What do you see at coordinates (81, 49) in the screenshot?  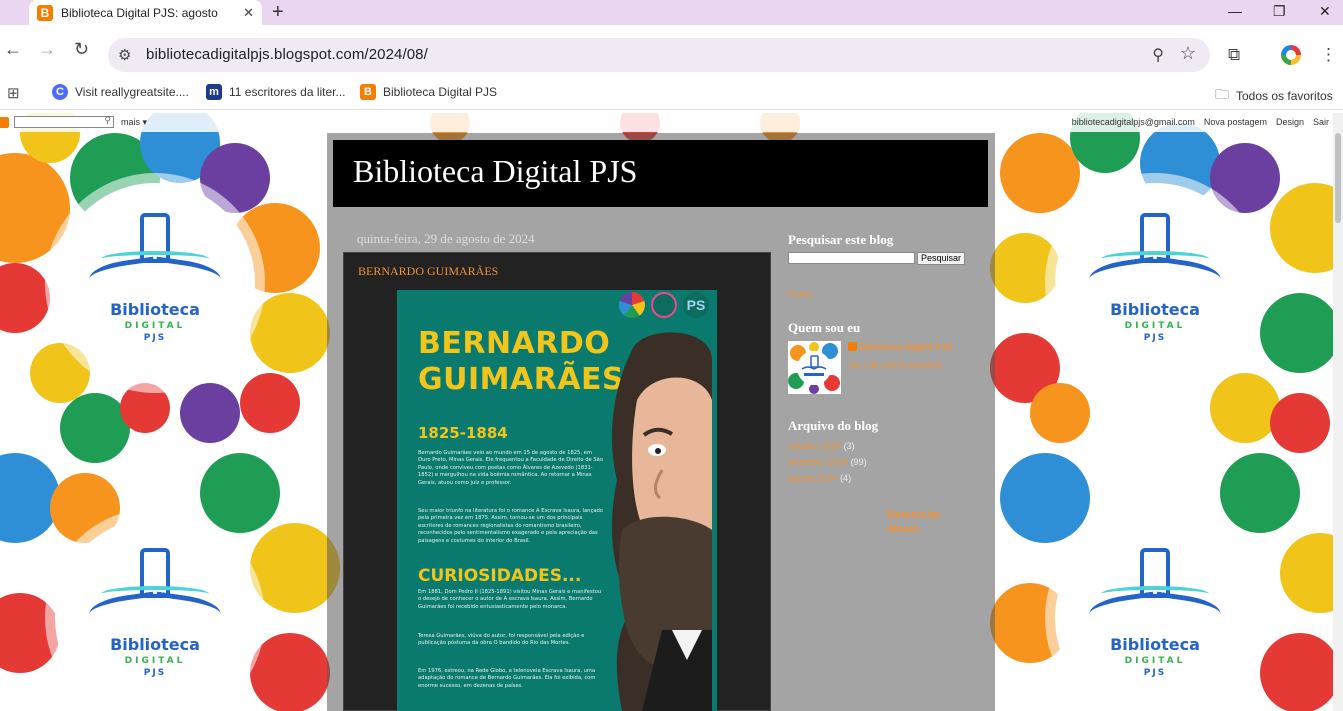 I see `reload-icon: ↻` at bounding box center [81, 49].